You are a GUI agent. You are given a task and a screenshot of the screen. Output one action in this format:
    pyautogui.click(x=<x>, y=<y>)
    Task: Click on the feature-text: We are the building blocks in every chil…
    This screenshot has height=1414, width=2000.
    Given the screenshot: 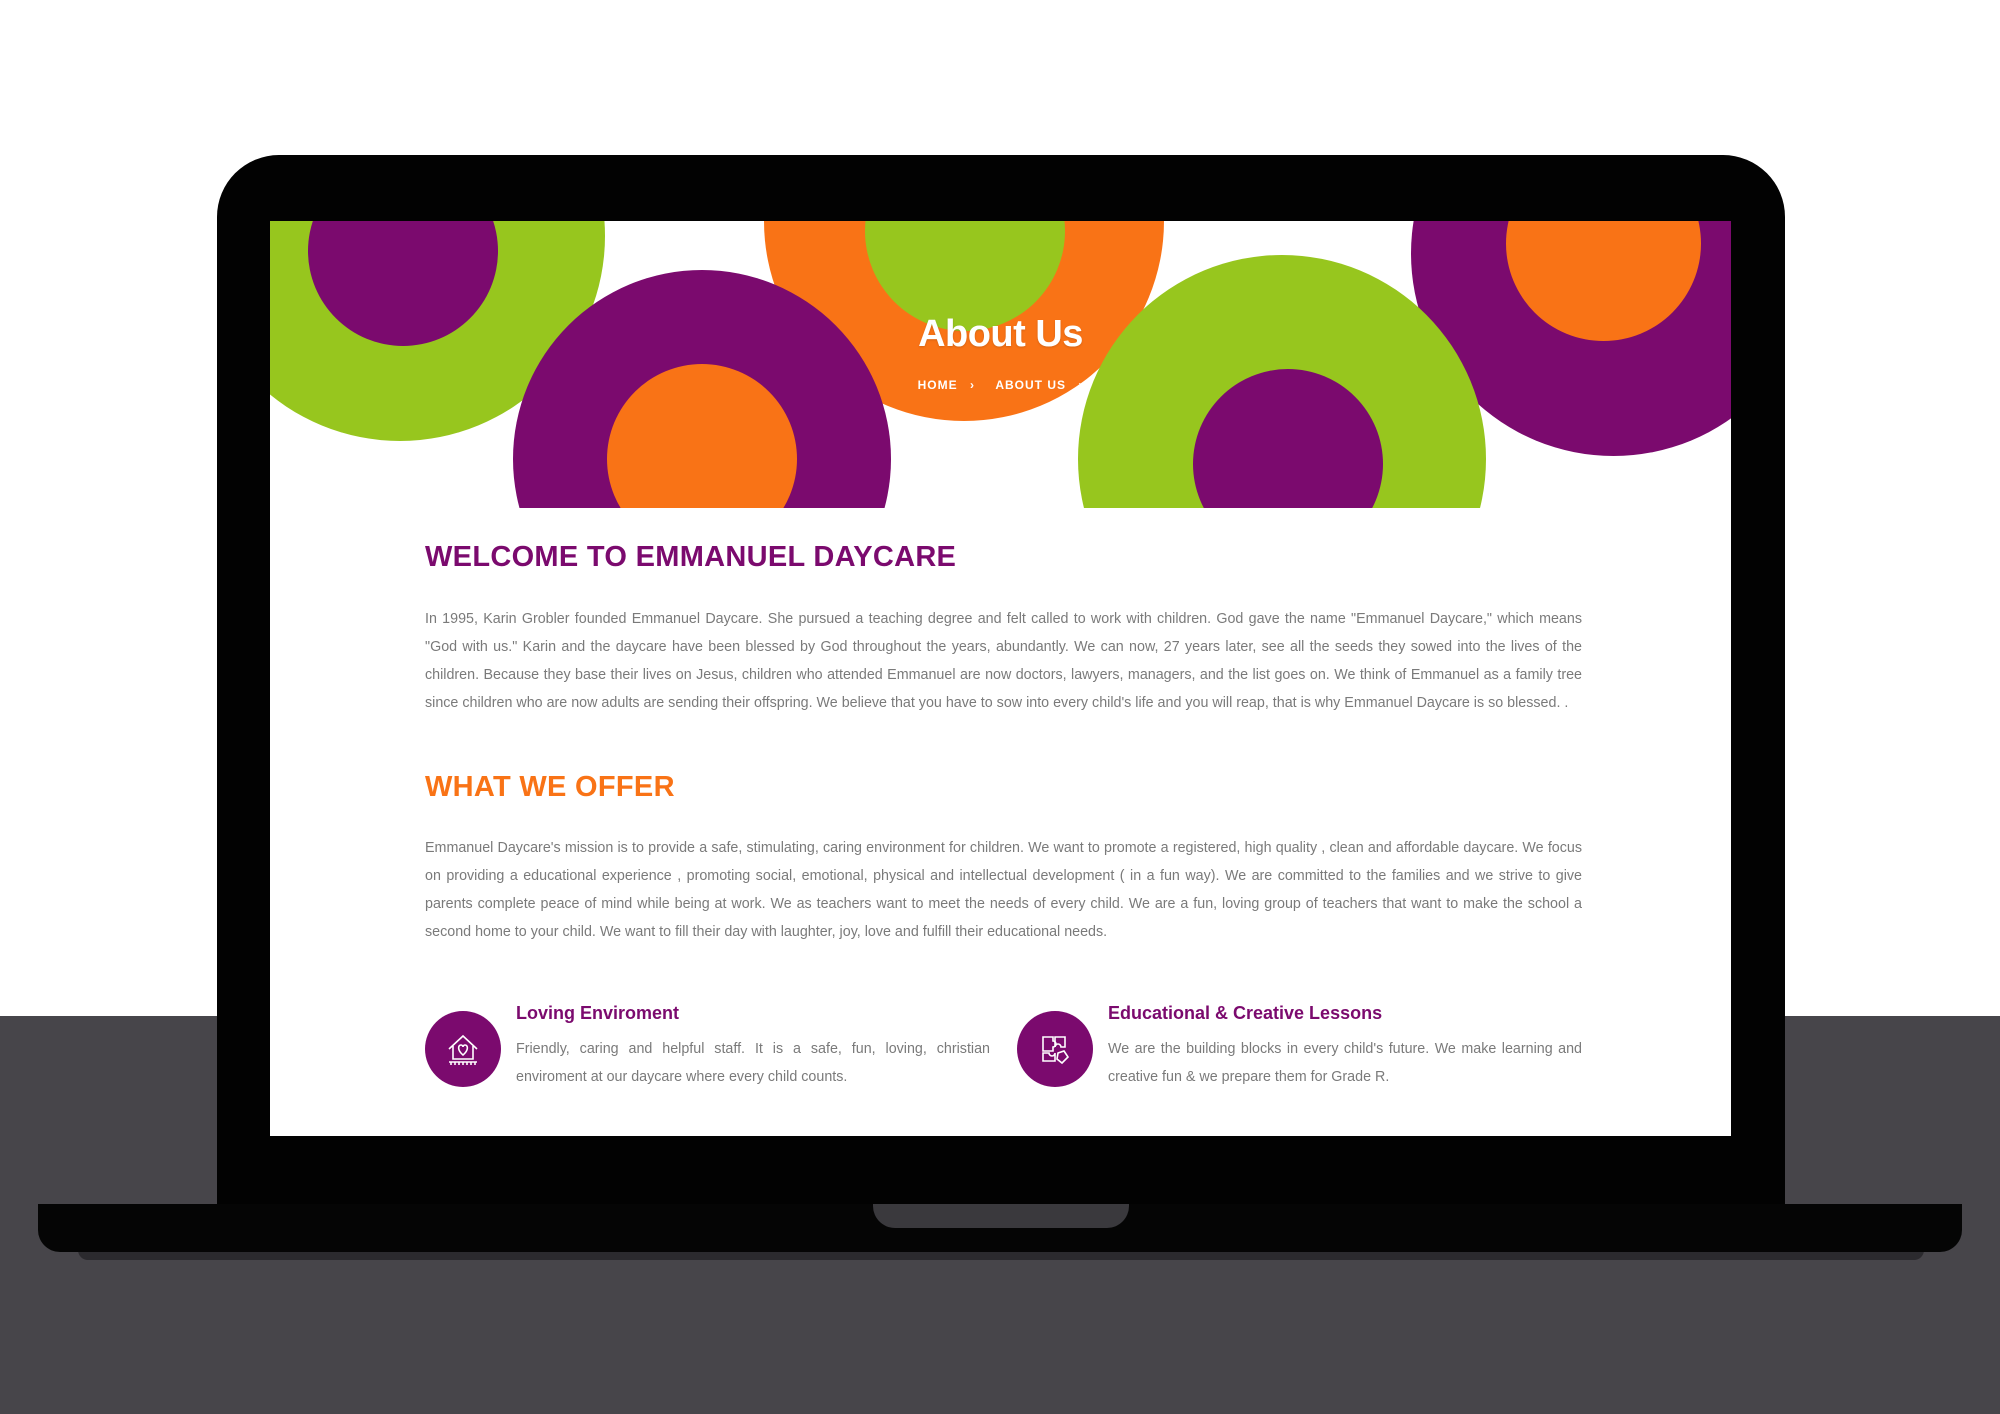 What is the action you would take?
    pyautogui.click(x=1345, y=1063)
    